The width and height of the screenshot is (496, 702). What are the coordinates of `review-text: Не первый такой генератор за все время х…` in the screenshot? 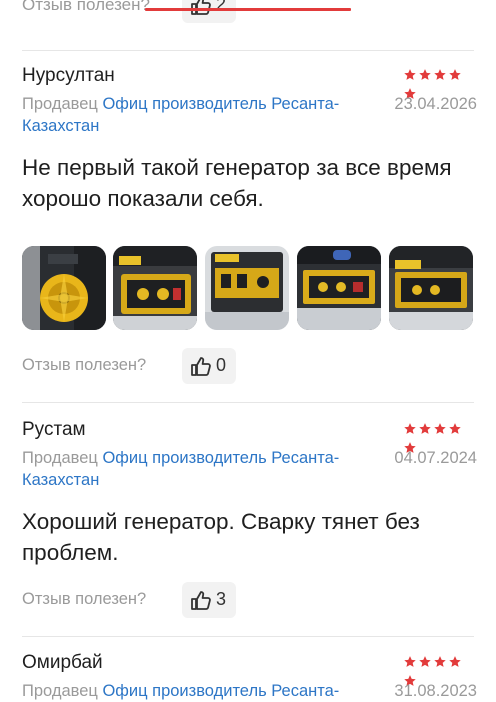 It's located at (237, 183).